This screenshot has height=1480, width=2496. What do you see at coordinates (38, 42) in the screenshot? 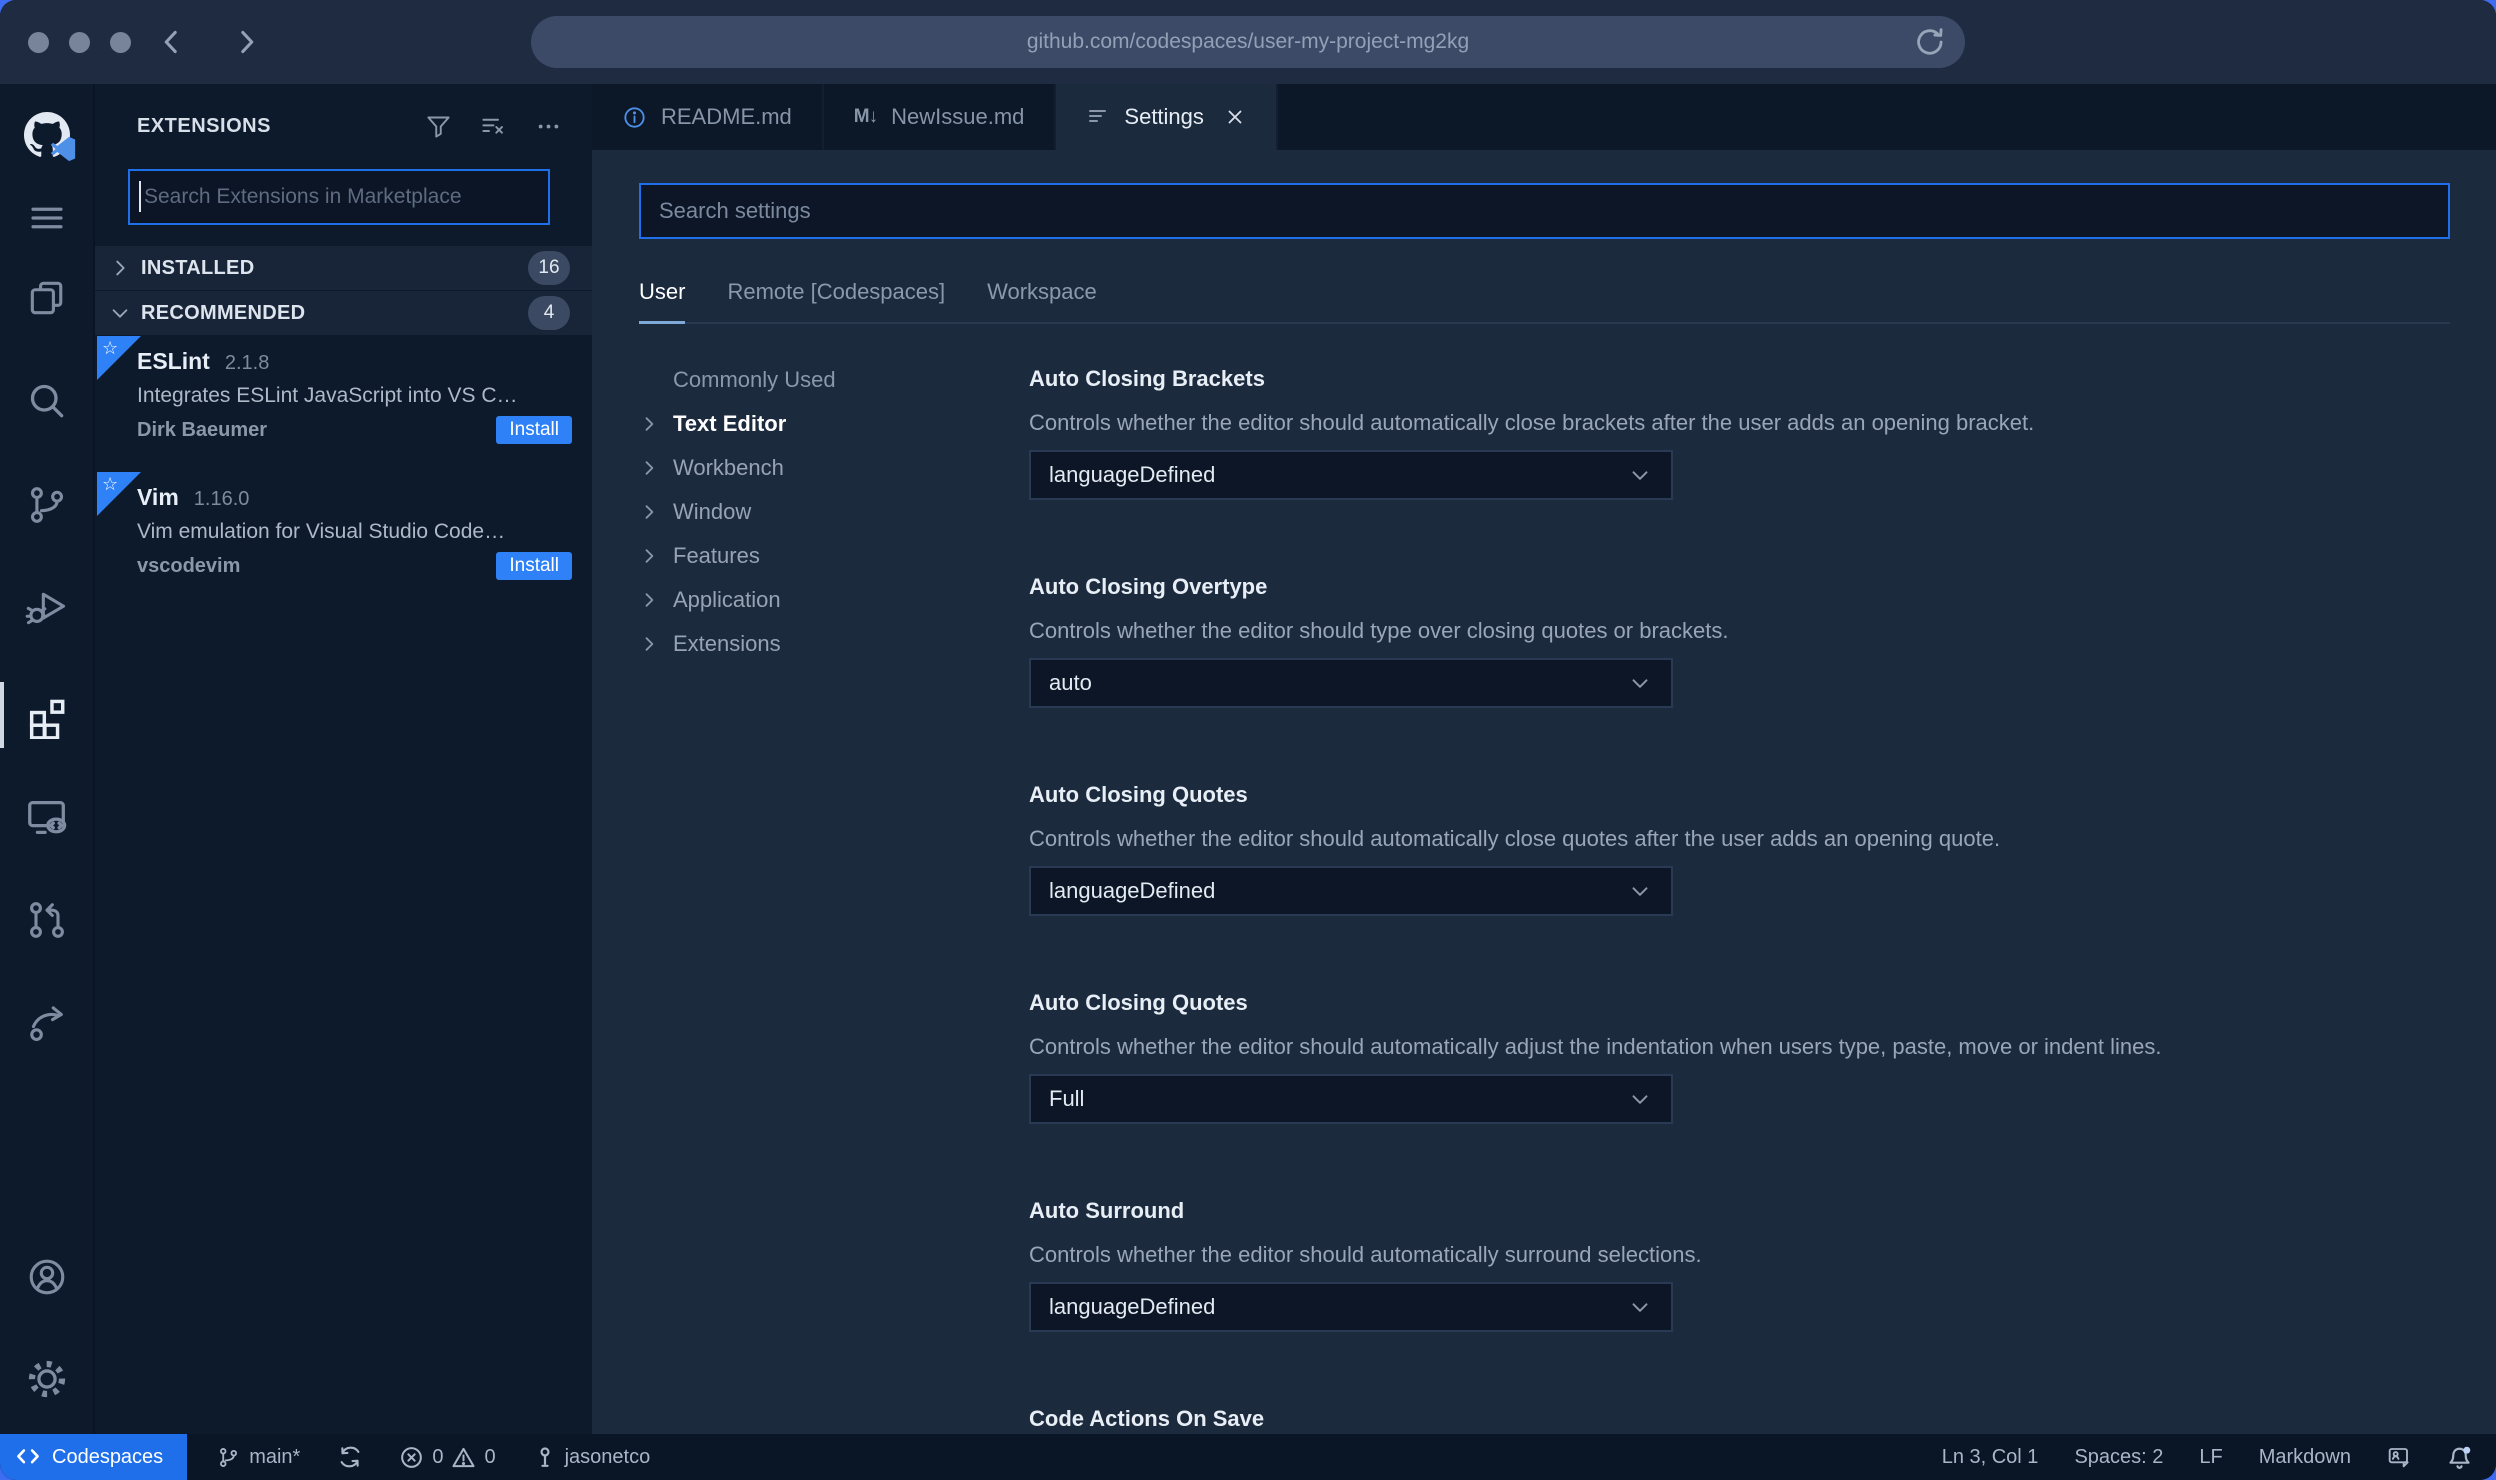
I see `window-close-button` at bounding box center [38, 42].